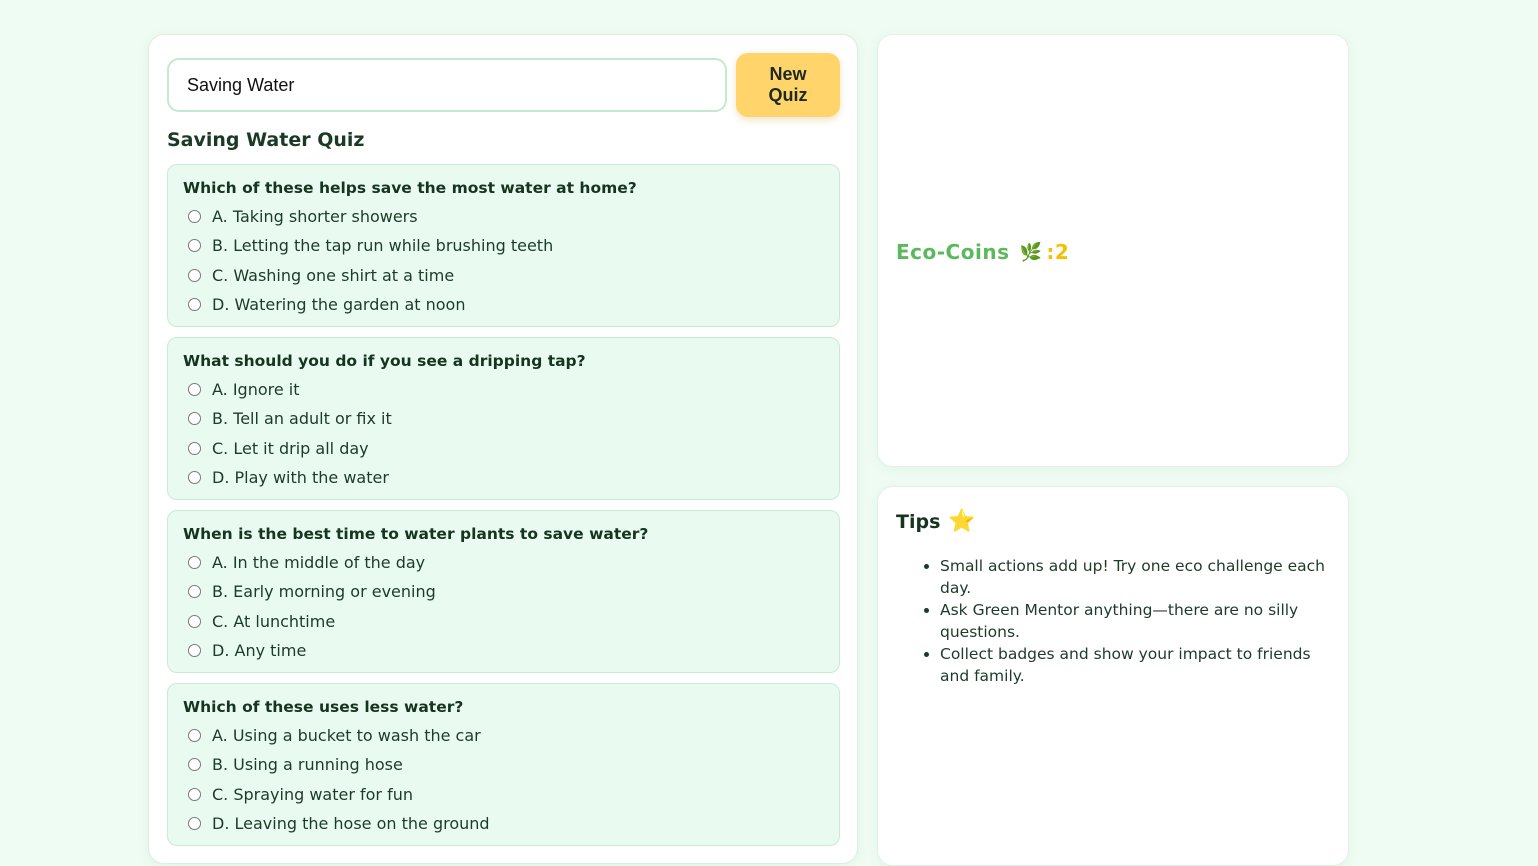  Describe the element at coordinates (313, 794) in the screenshot. I see `option-label: C. Spraying water for fun` at that location.